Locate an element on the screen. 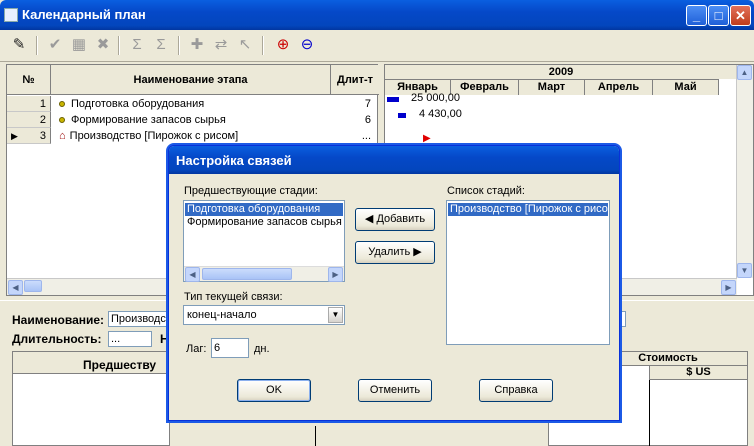 Image resolution: width=754 pixels, height=446 pixels. stage-duration: 7 is located at coordinates (367, 104).